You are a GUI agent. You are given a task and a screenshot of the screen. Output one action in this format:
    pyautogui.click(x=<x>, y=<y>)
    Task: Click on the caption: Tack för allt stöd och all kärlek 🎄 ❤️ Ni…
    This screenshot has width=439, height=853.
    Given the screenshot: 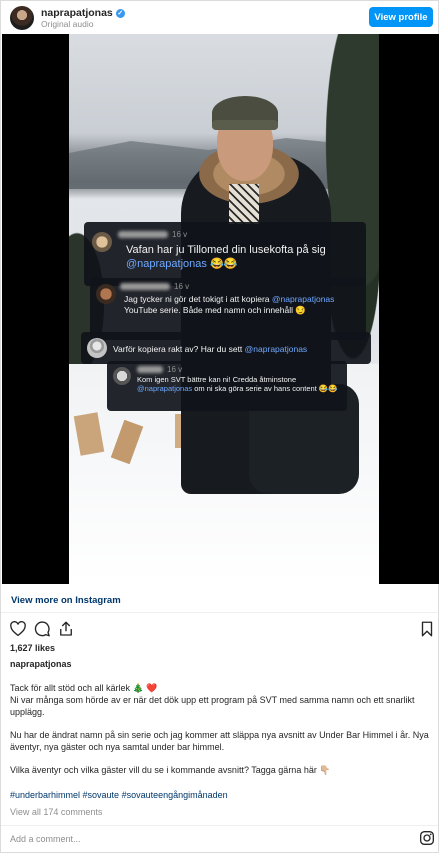 What is the action you would take?
    pyautogui.click(x=220, y=734)
    